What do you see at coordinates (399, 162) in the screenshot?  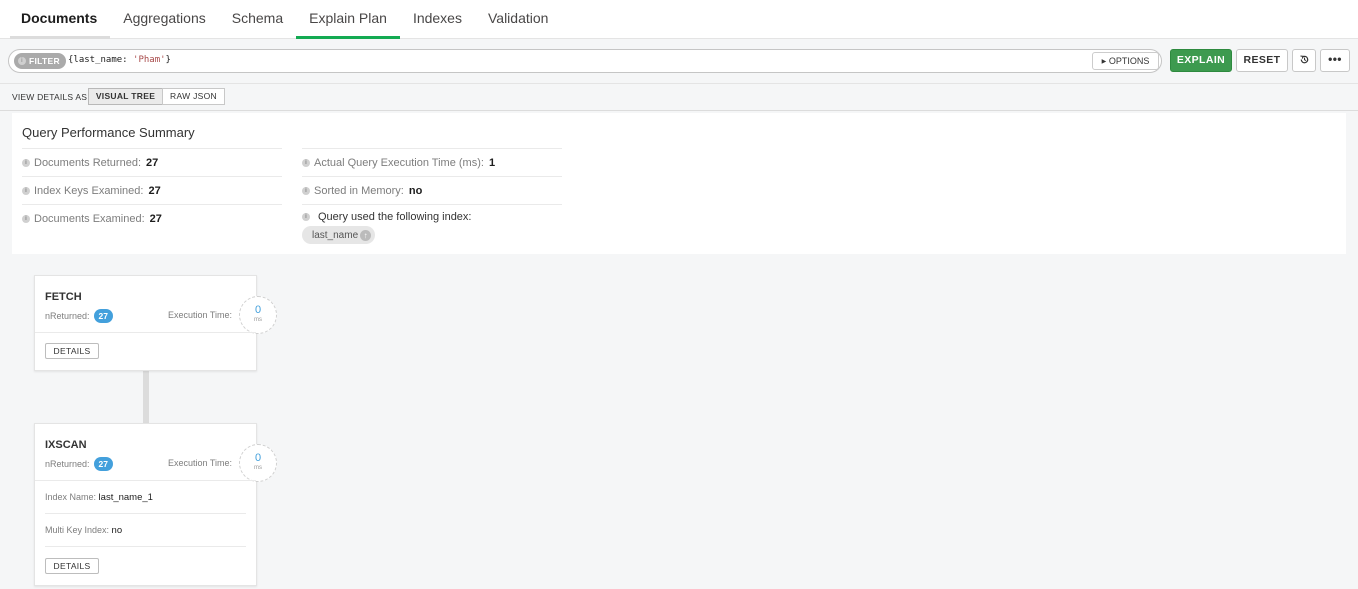 I see `exec-time-label: Actual Query Execution Time (ms):` at bounding box center [399, 162].